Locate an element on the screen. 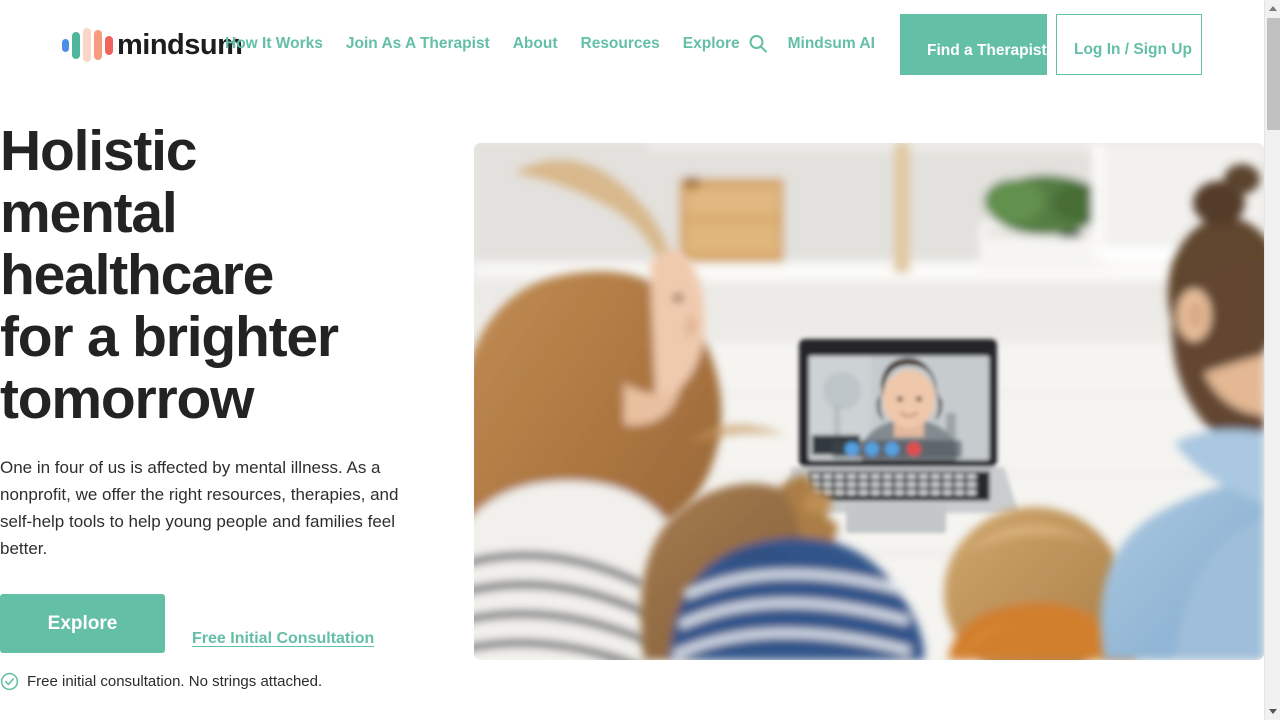 This screenshot has height=720, width=1280. check-circle-icon is located at coordinates (9, 681).